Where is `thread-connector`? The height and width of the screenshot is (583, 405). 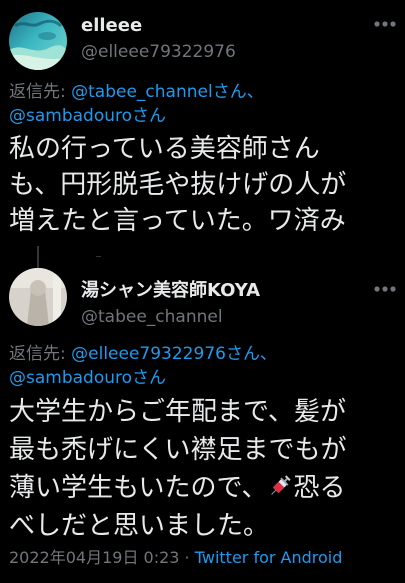 thread-connector is located at coordinates (38, 257).